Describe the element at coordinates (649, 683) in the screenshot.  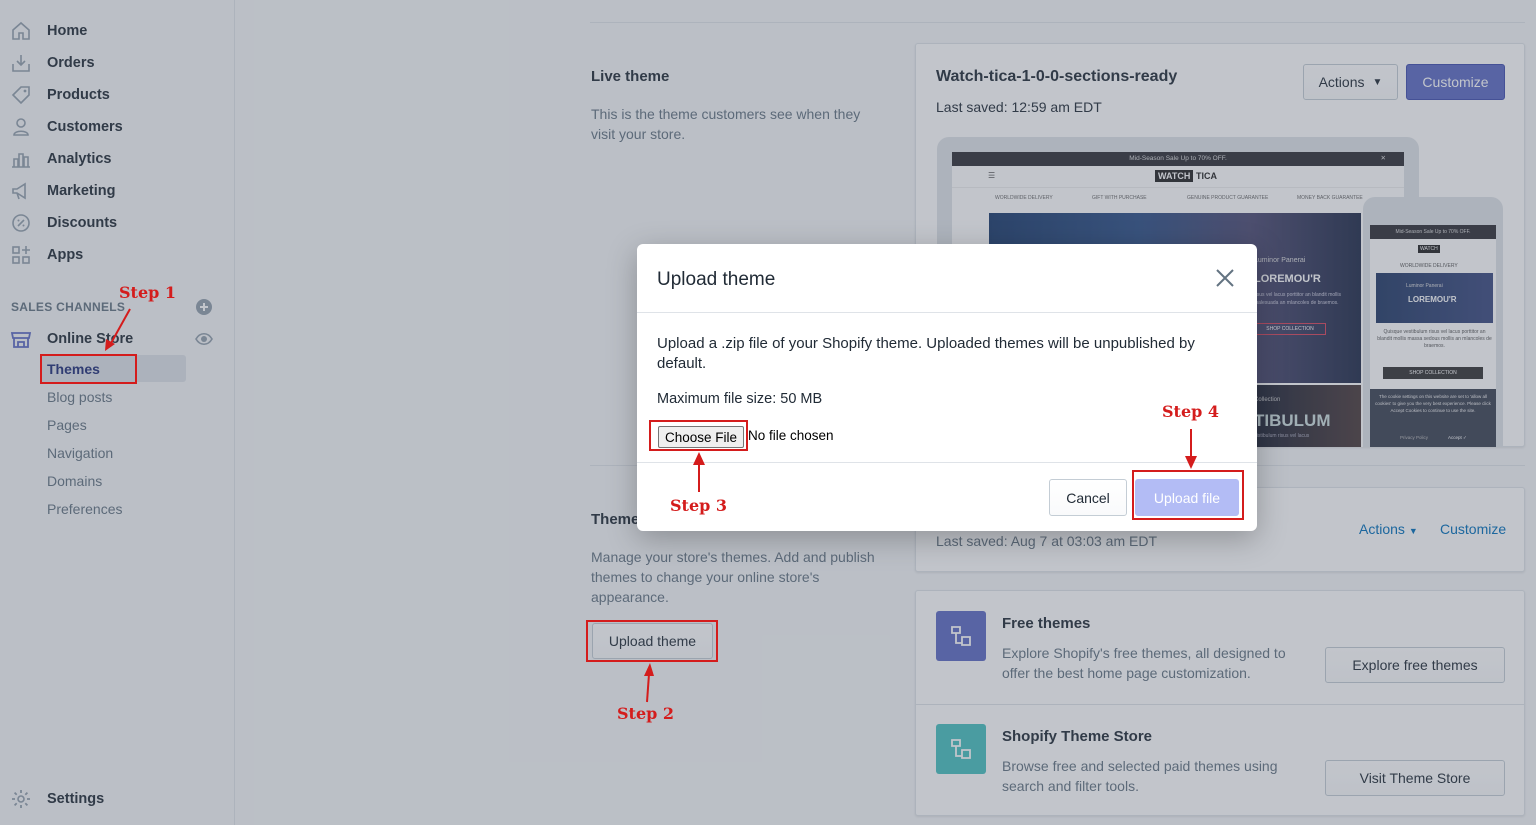
I see `step2-arrow` at that location.